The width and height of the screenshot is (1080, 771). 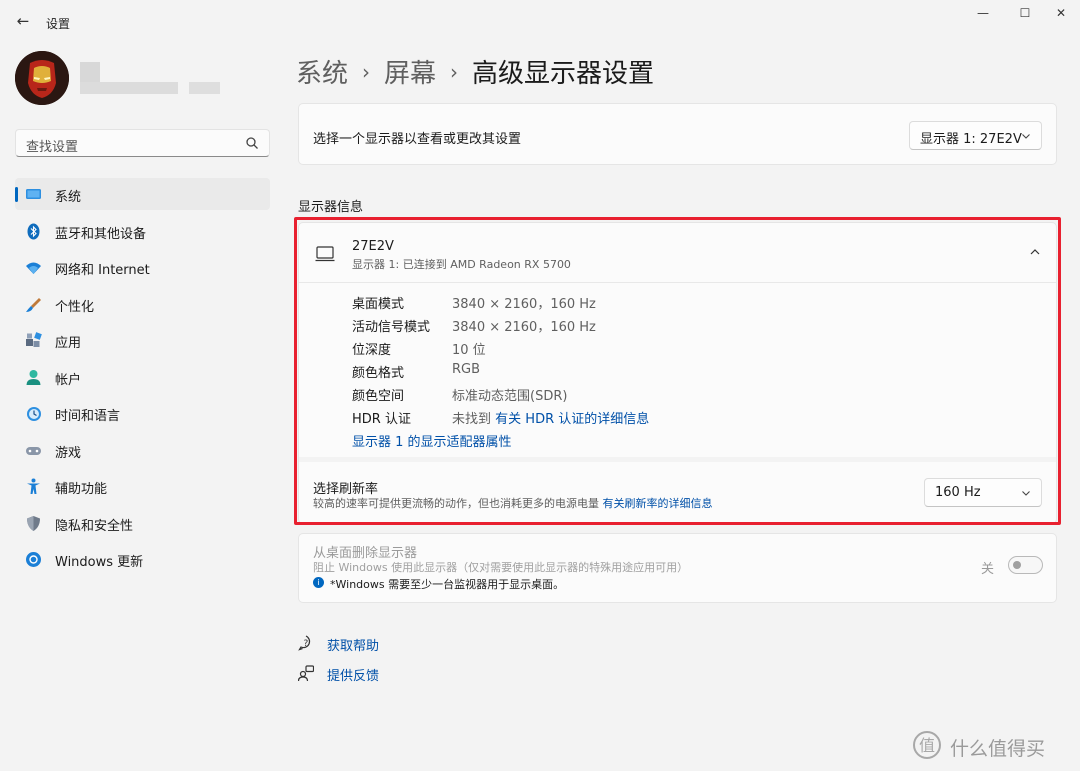 I want to click on minimize-button: —, so click(x=983, y=13).